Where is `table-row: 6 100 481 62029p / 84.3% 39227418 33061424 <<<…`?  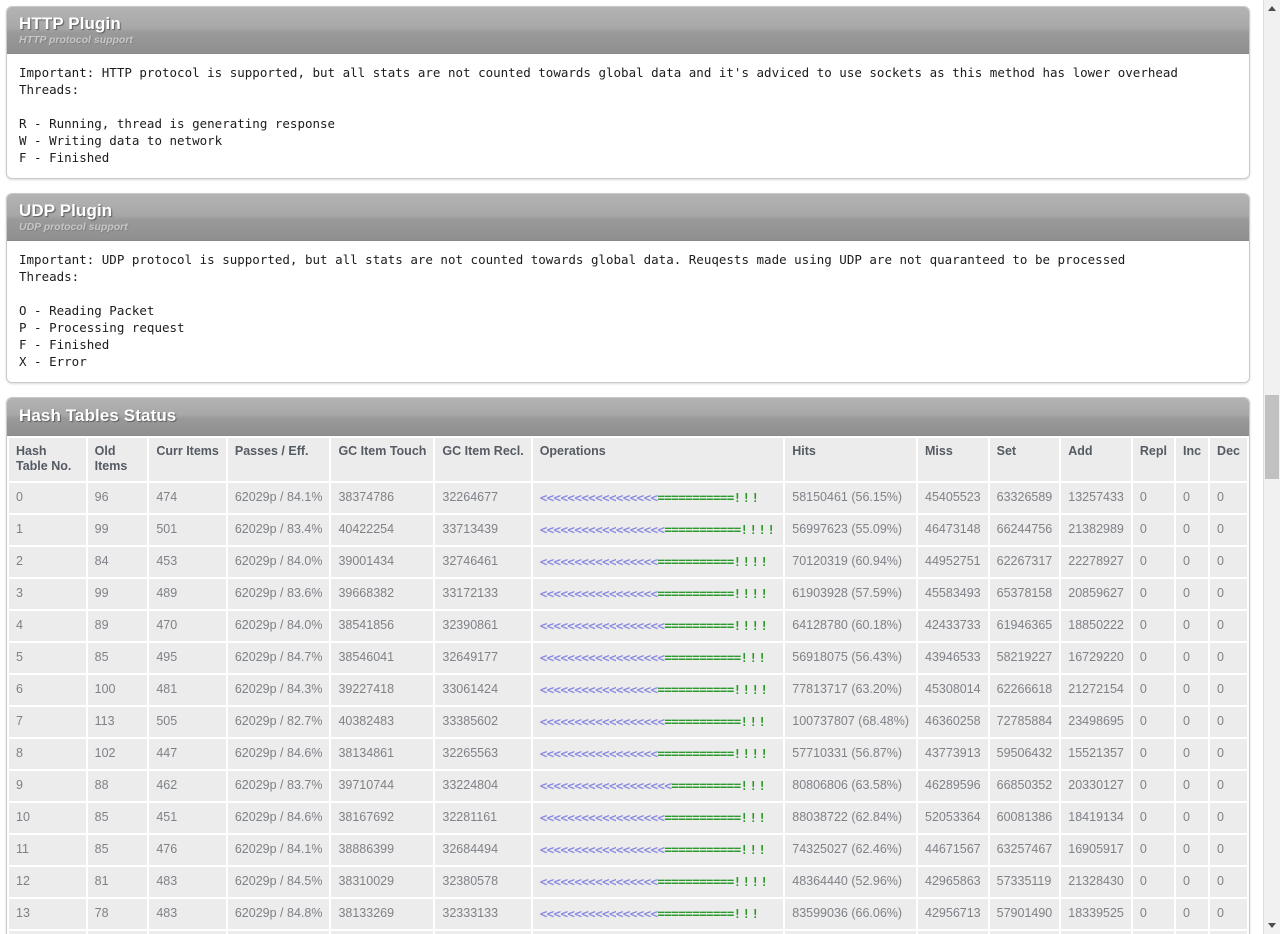 table-row: 6 100 481 62029p / 84.3% 39227418 33061424 <<<… is located at coordinates (628, 690).